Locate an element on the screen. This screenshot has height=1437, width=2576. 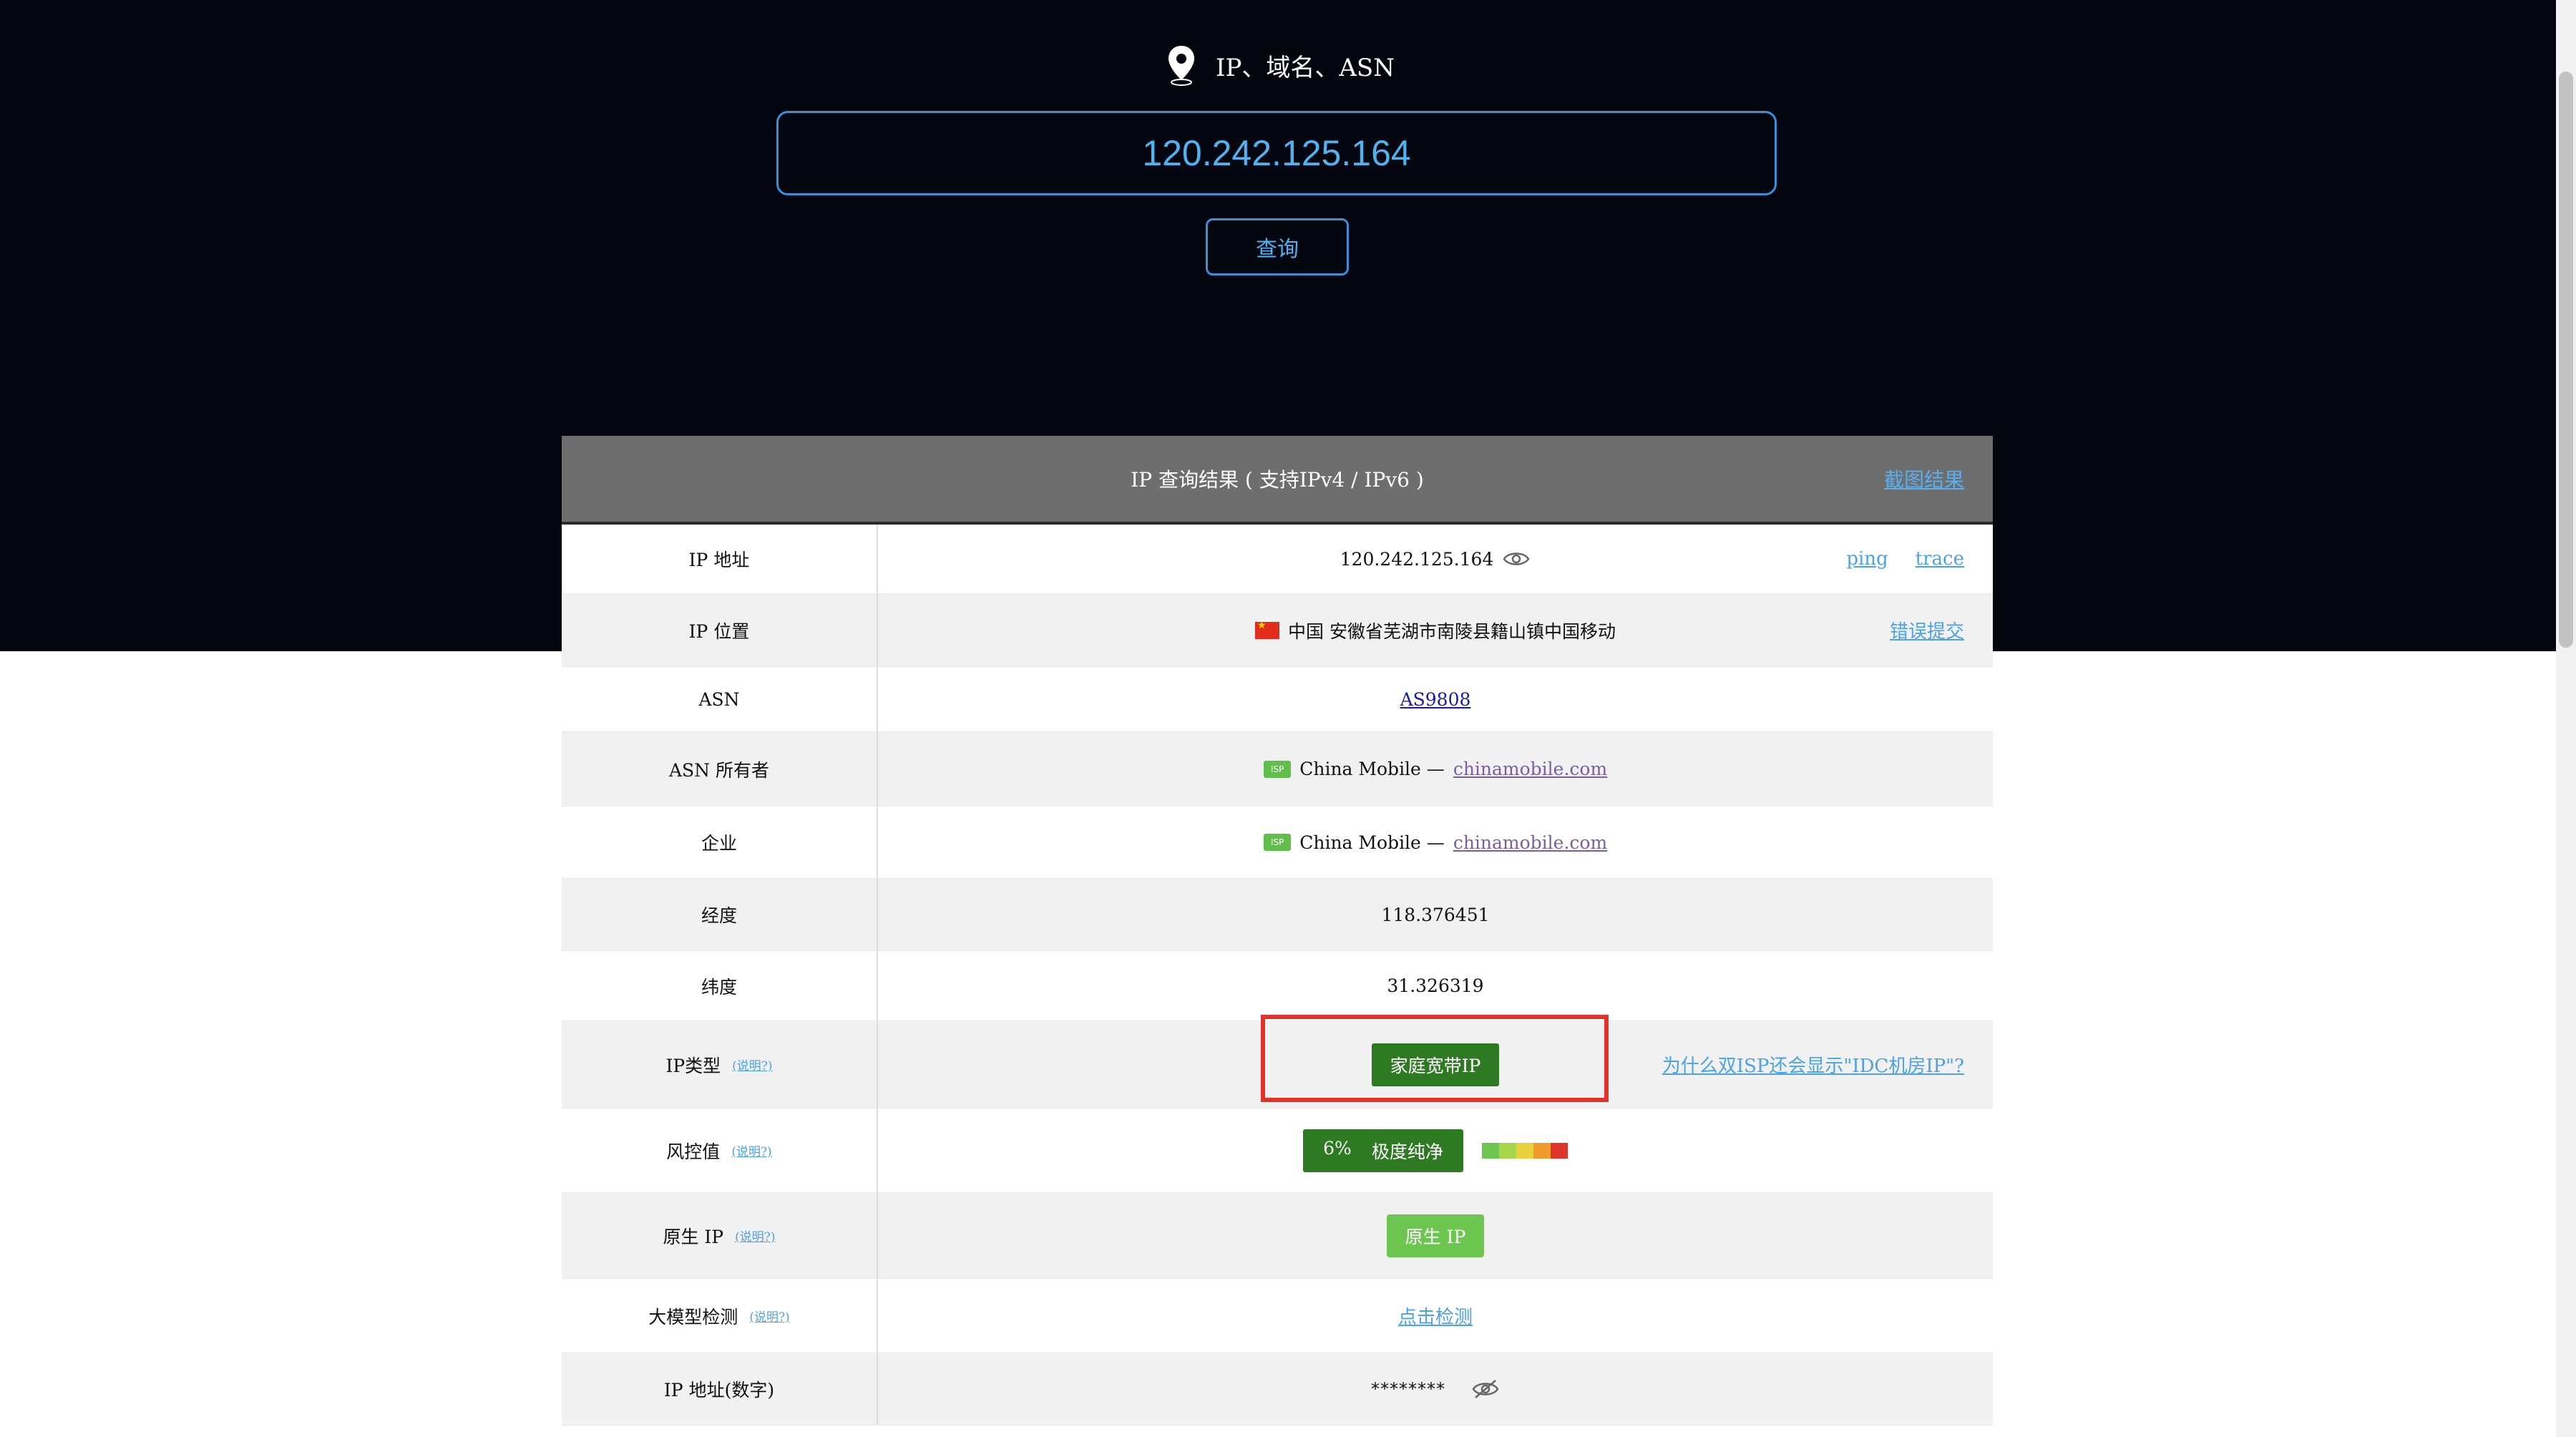
latitude-value: 31.326319 is located at coordinates (1435, 985).